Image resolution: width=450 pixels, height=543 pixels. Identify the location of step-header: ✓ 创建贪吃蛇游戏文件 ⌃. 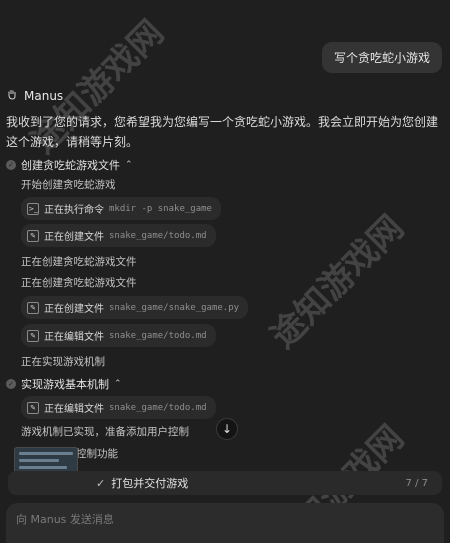
(69, 165).